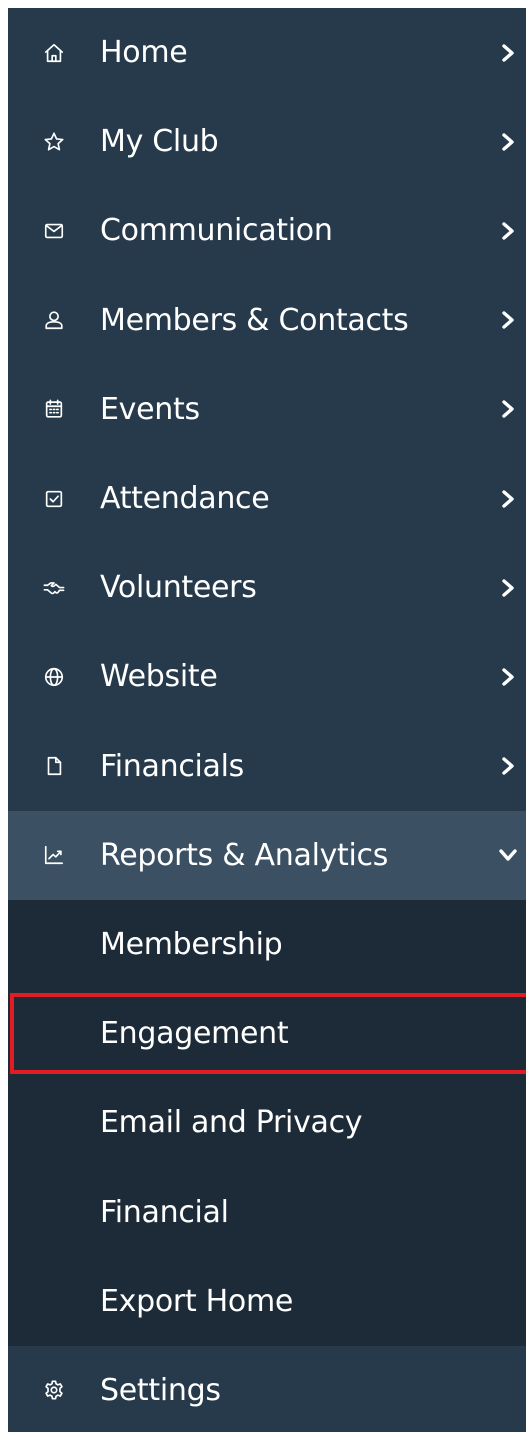  What do you see at coordinates (54, 409) in the screenshot?
I see `calendar-icon` at bounding box center [54, 409].